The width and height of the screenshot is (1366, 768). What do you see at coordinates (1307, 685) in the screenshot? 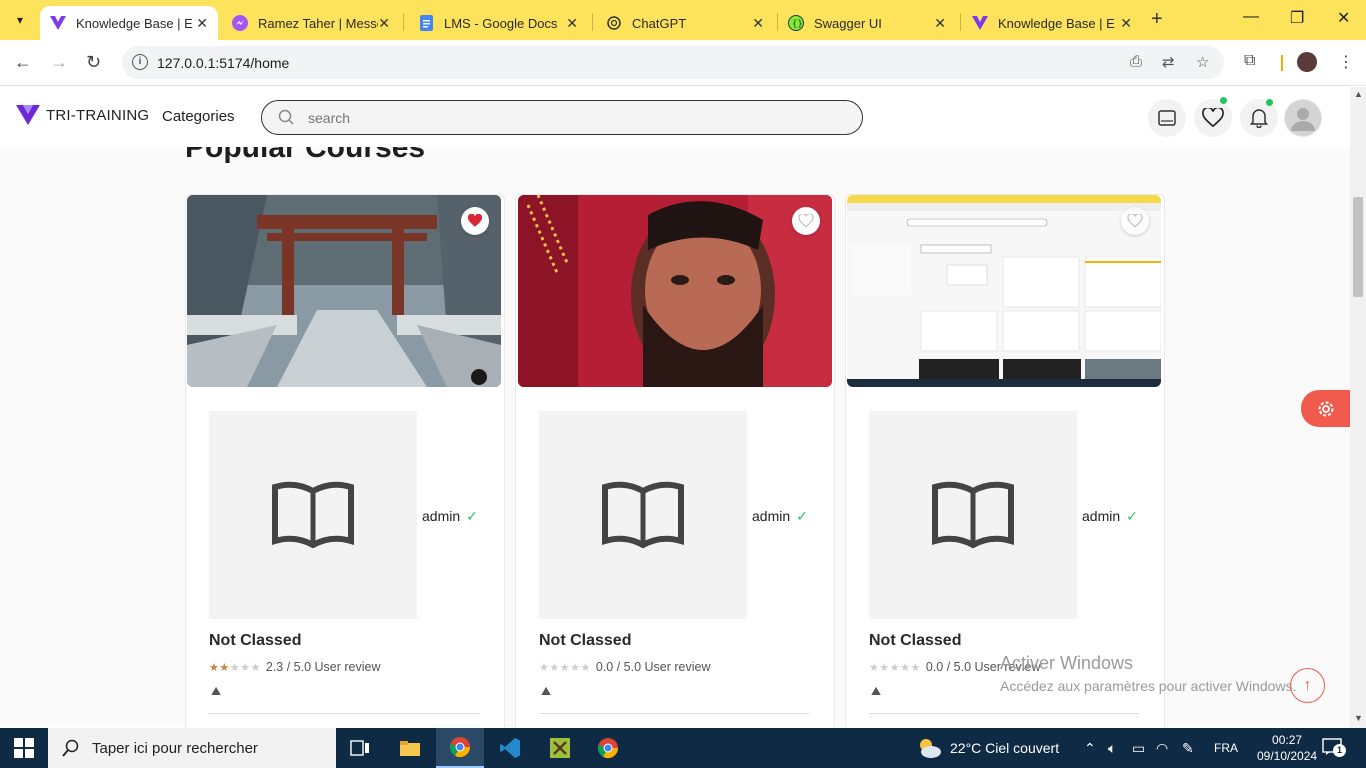
I see `scroll-to-top-button: ↑` at bounding box center [1307, 685].